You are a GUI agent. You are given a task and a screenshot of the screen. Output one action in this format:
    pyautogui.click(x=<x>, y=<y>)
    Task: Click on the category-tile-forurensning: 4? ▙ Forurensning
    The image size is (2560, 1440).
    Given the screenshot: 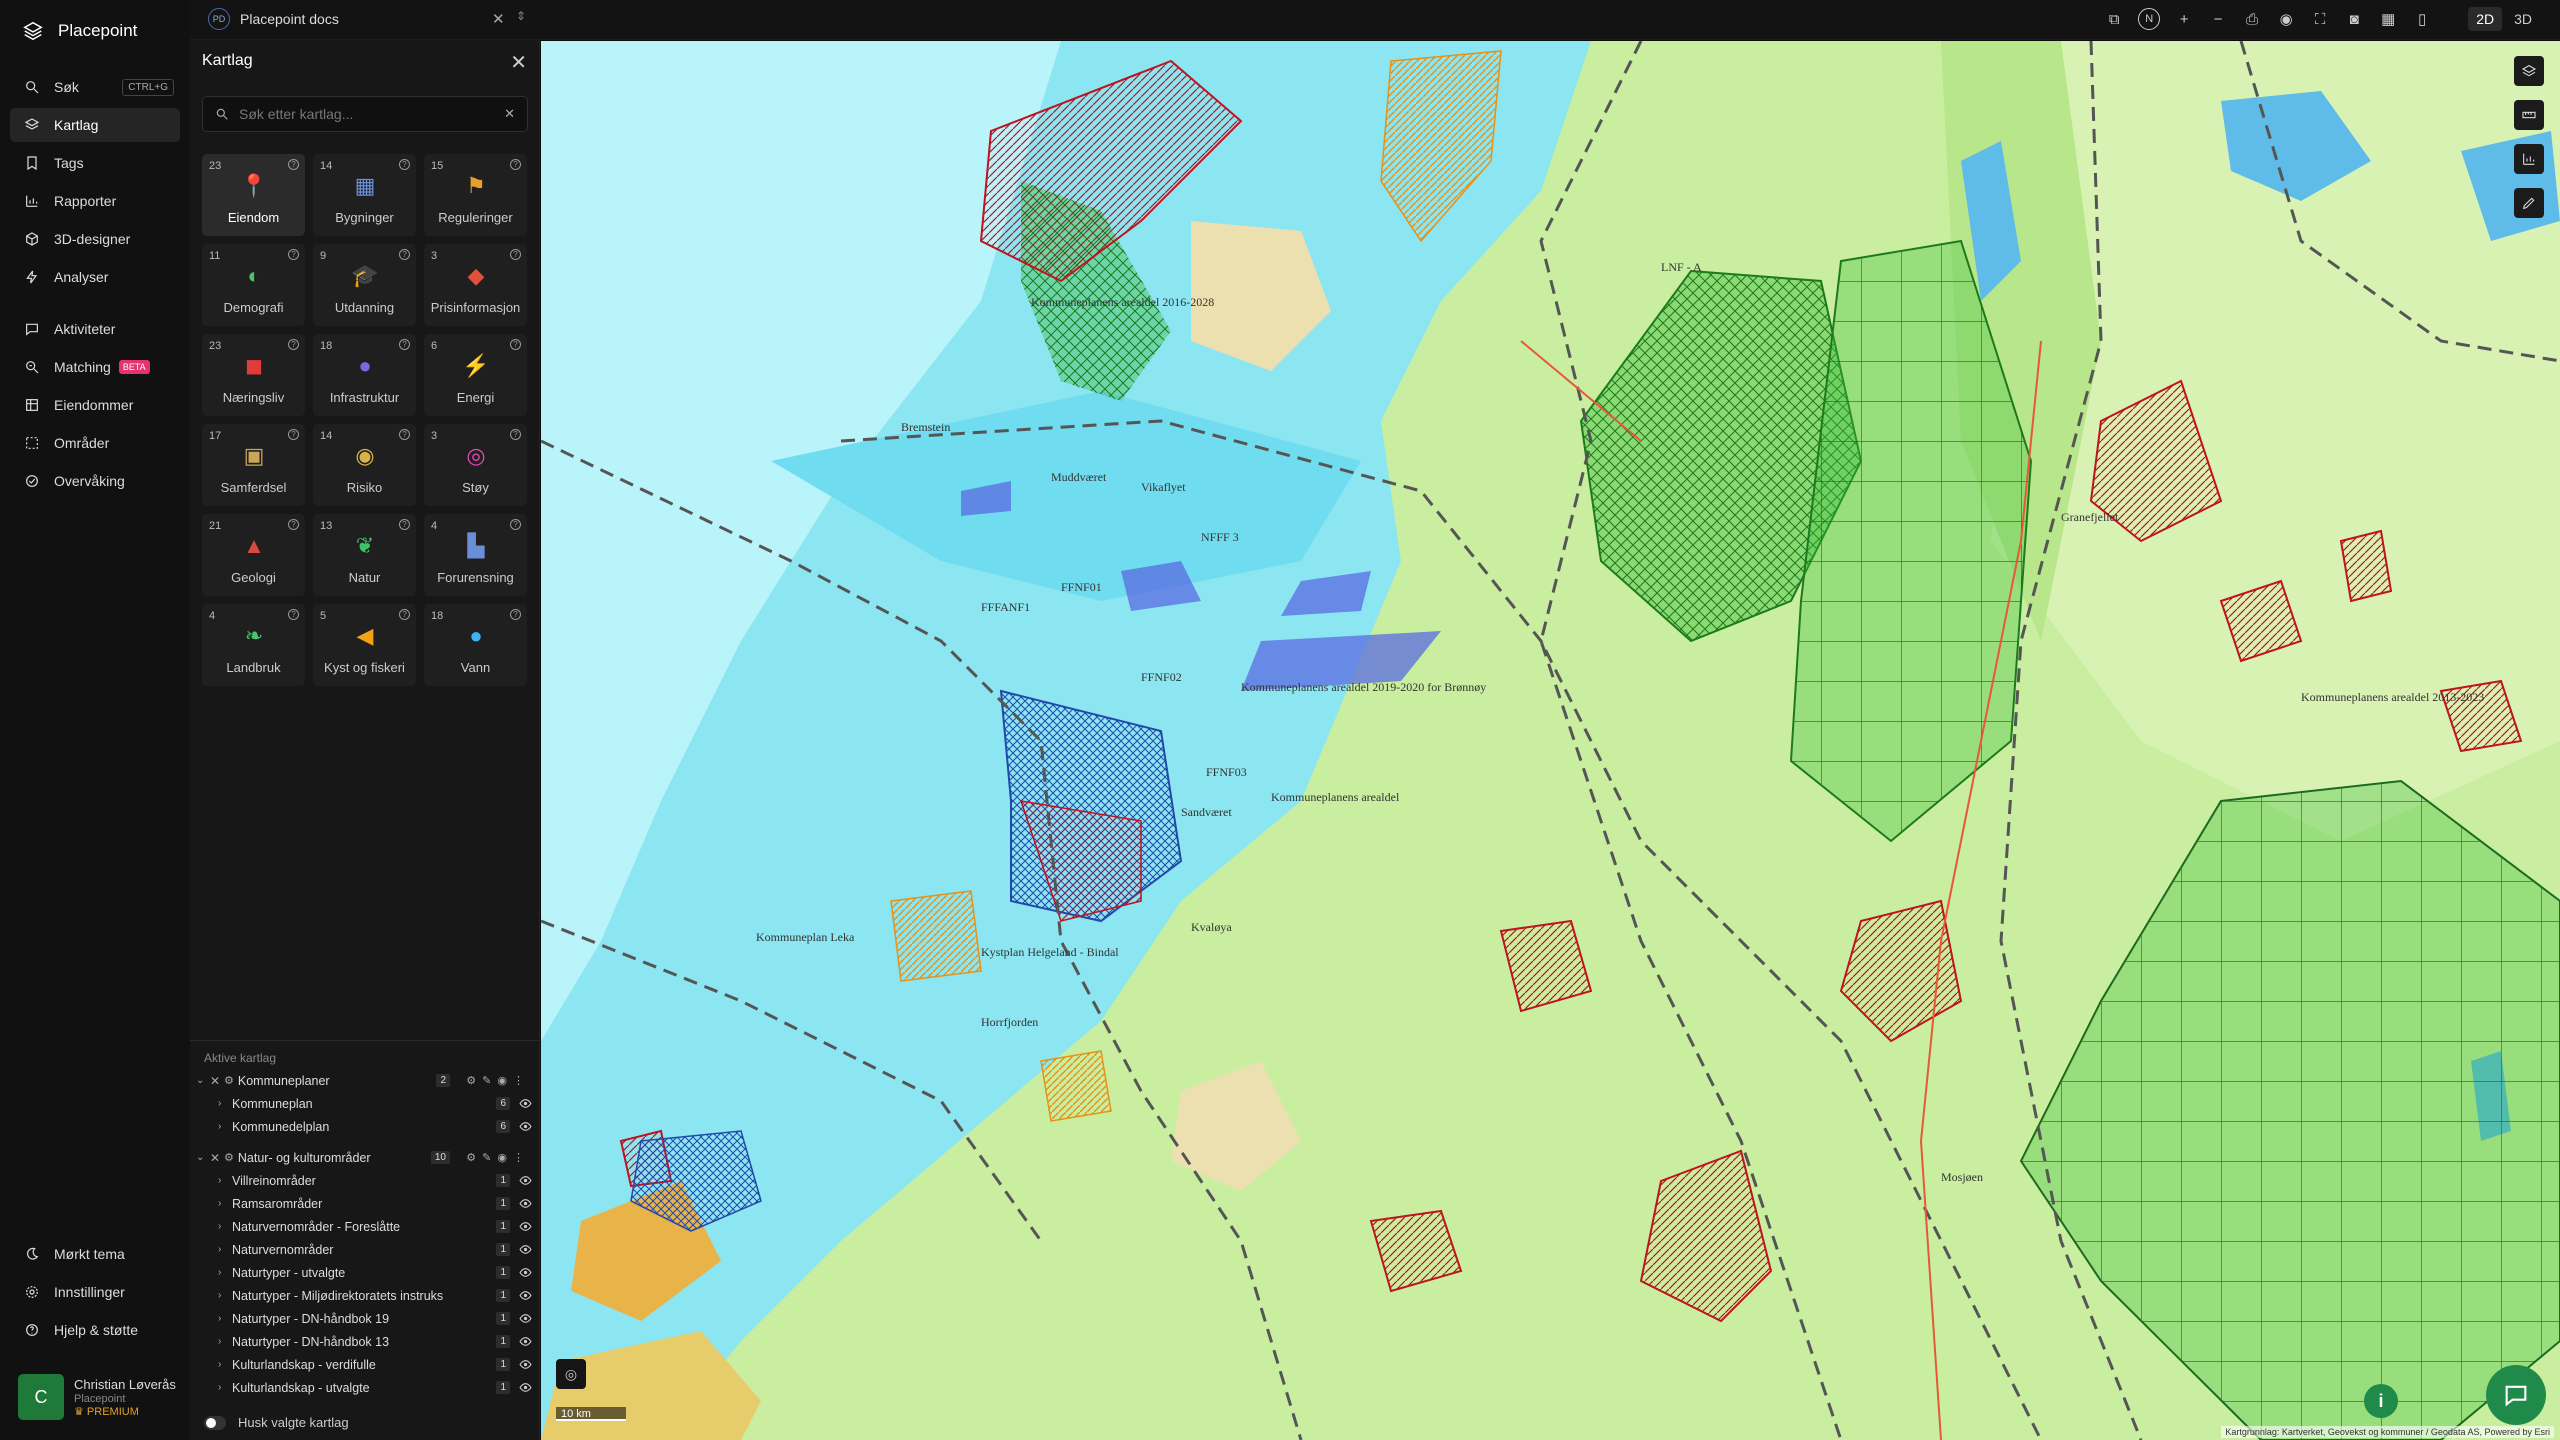 What is the action you would take?
    pyautogui.click(x=475, y=555)
    